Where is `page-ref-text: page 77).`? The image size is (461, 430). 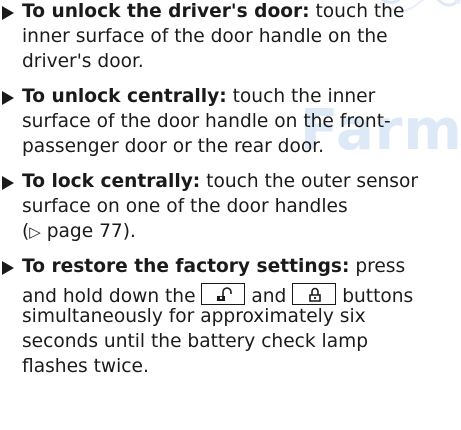 page-ref-text: page 77). is located at coordinates (91, 231).